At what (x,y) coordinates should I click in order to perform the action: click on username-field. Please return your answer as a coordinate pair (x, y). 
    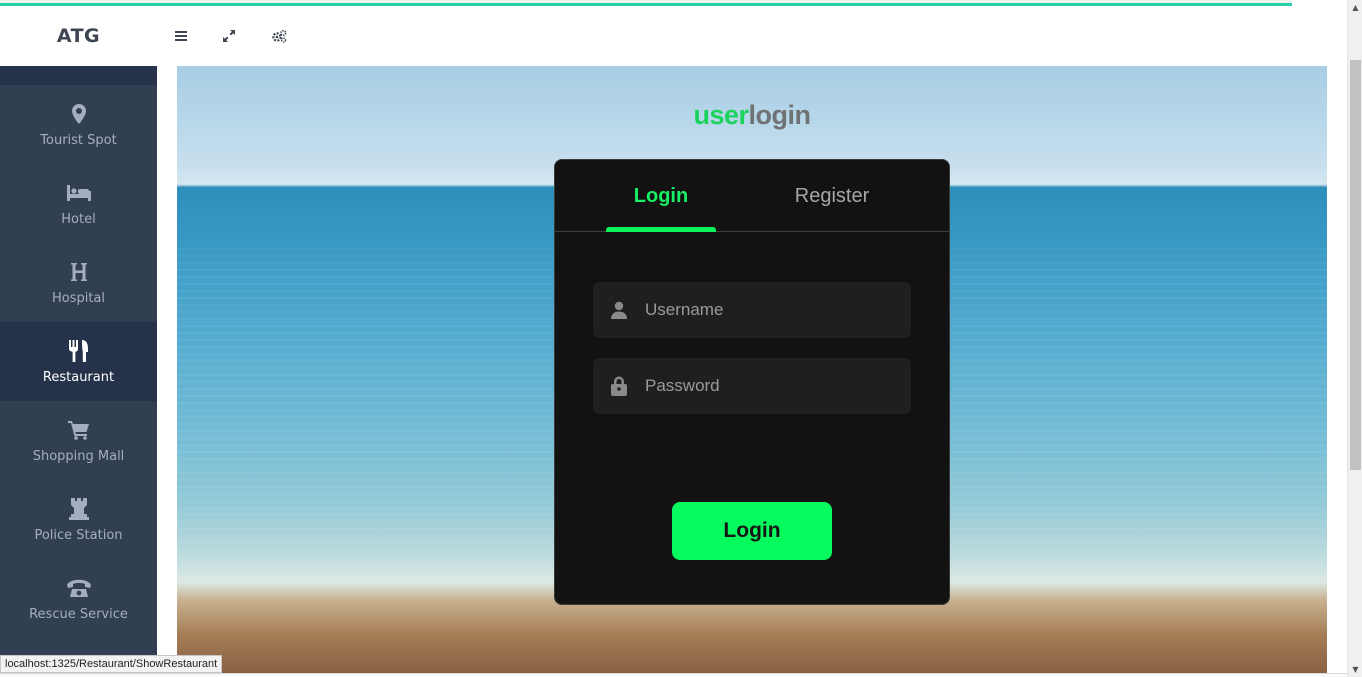
    Looking at the image, I should click on (752, 310).